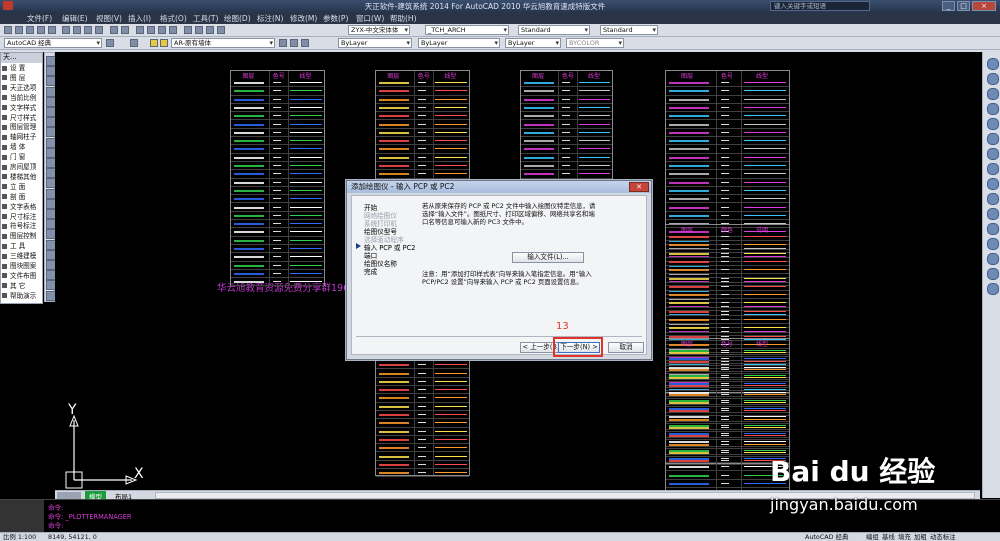  What do you see at coordinates (303, 18) in the screenshot?
I see `menu-modify: 修改(M)` at bounding box center [303, 18].